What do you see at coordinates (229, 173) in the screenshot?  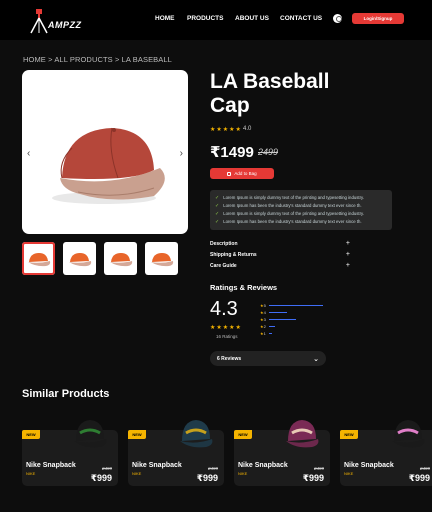 I see `bag-icon` at bounding box center [229, 173].